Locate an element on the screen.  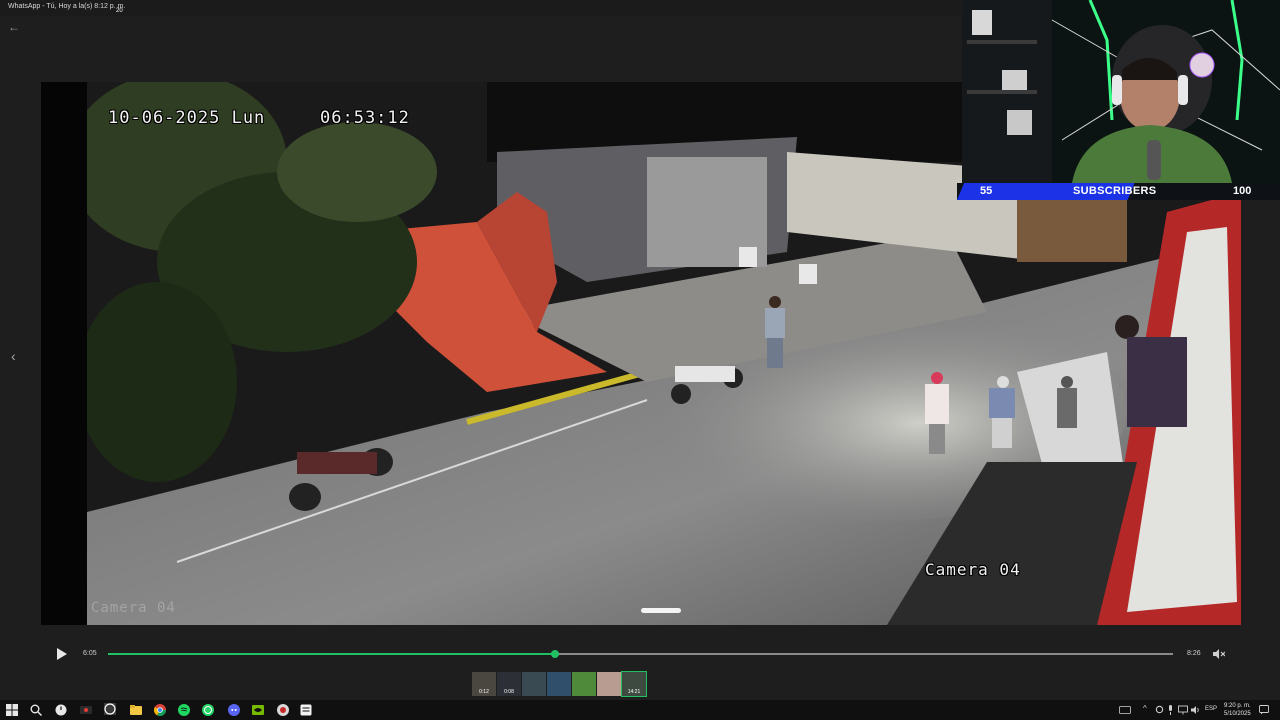
network-icon is located at coordinates (1183, 710).